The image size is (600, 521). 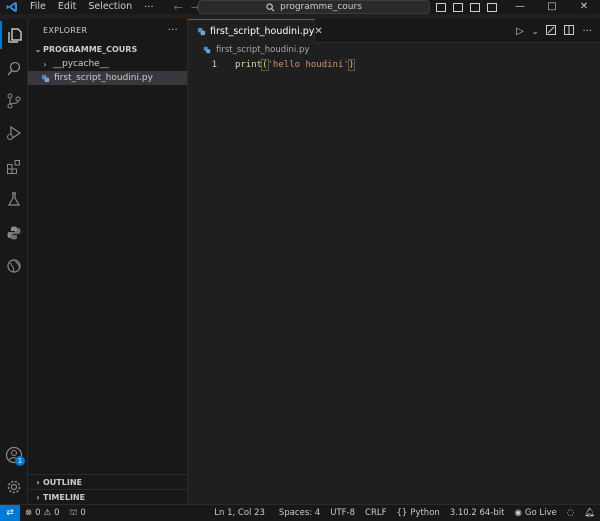 I want to click on explorer-icon, so click(x=14, y=35).